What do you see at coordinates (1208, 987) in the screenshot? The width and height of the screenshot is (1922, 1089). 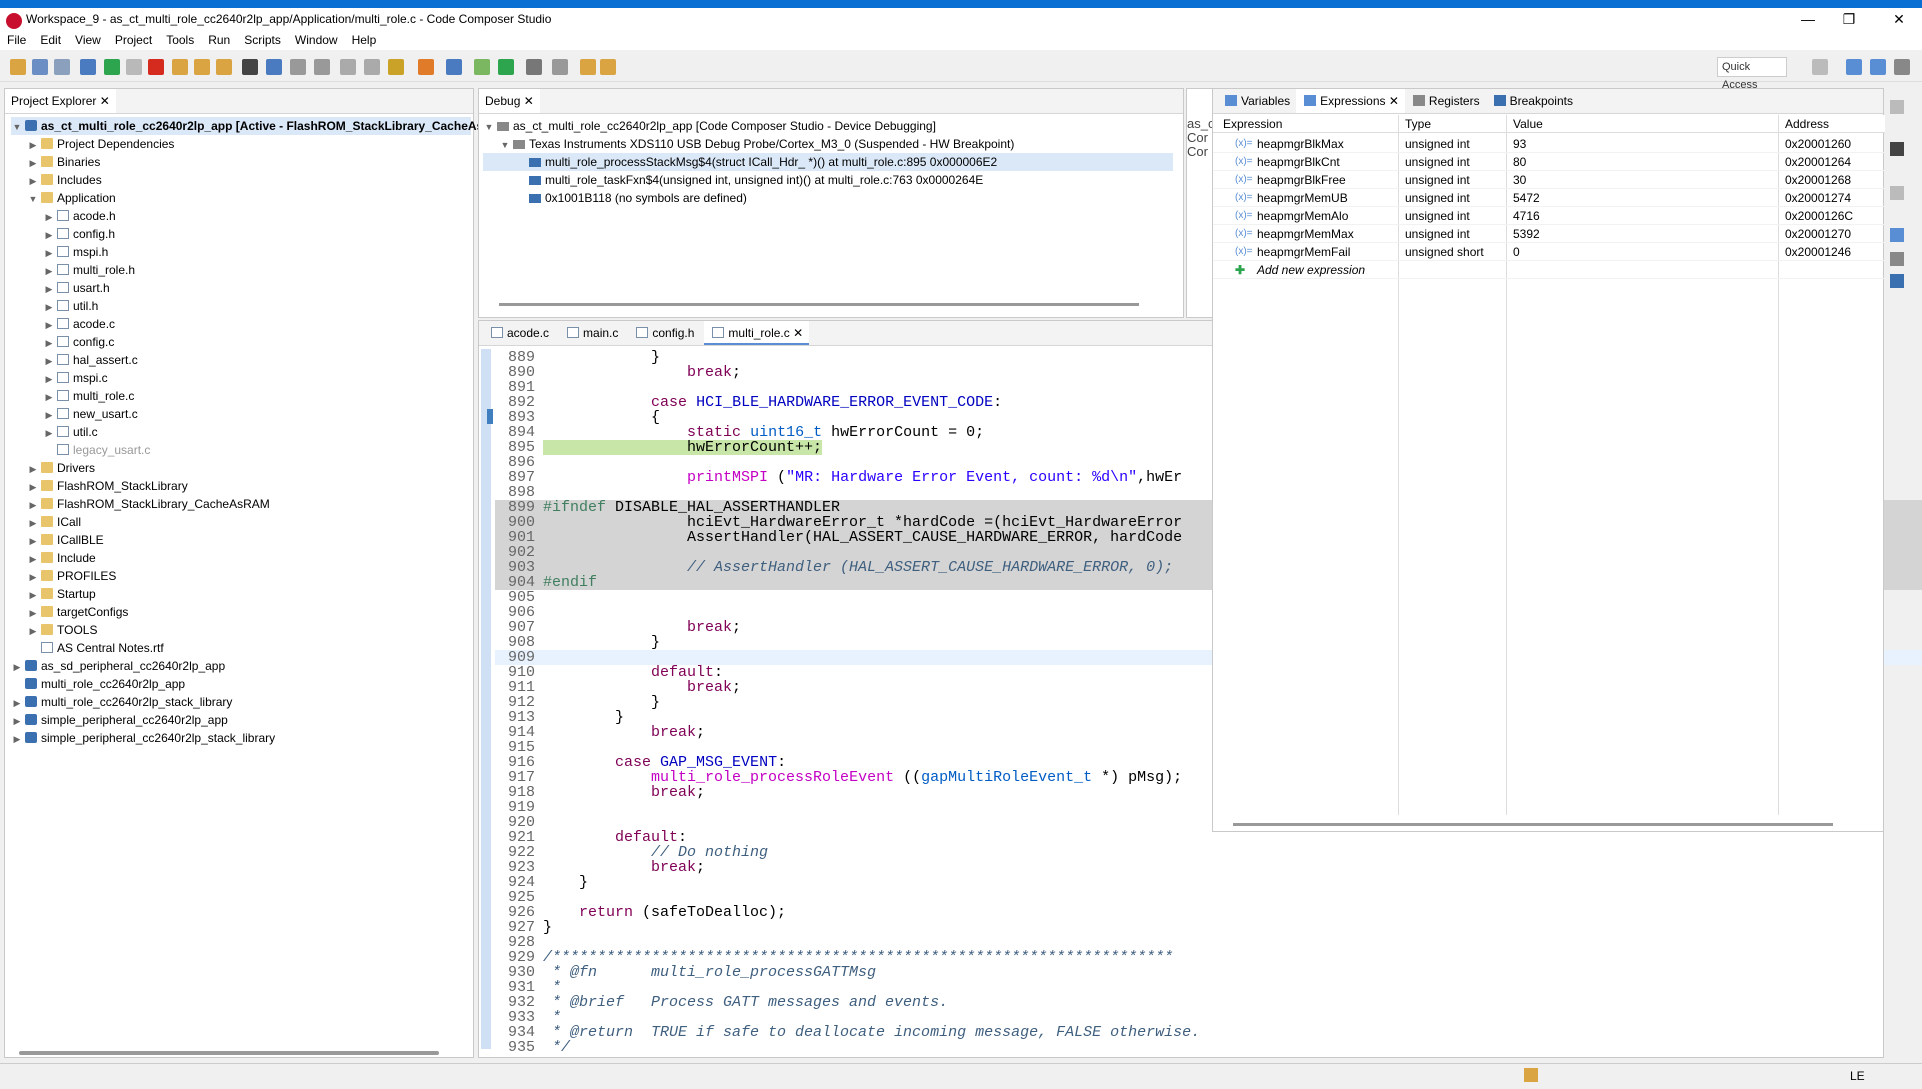 I see `code-line: 931 *` at bounding box center [1208, 987].